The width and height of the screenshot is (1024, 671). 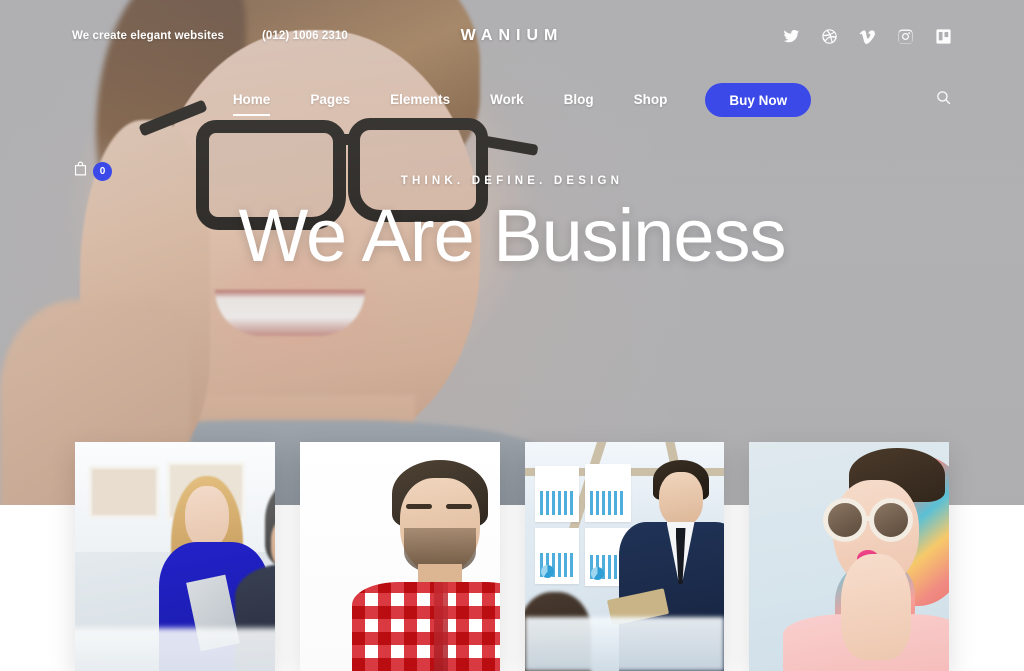 I want to click on cart-count-badge: 0, so click(x=102, y=171).